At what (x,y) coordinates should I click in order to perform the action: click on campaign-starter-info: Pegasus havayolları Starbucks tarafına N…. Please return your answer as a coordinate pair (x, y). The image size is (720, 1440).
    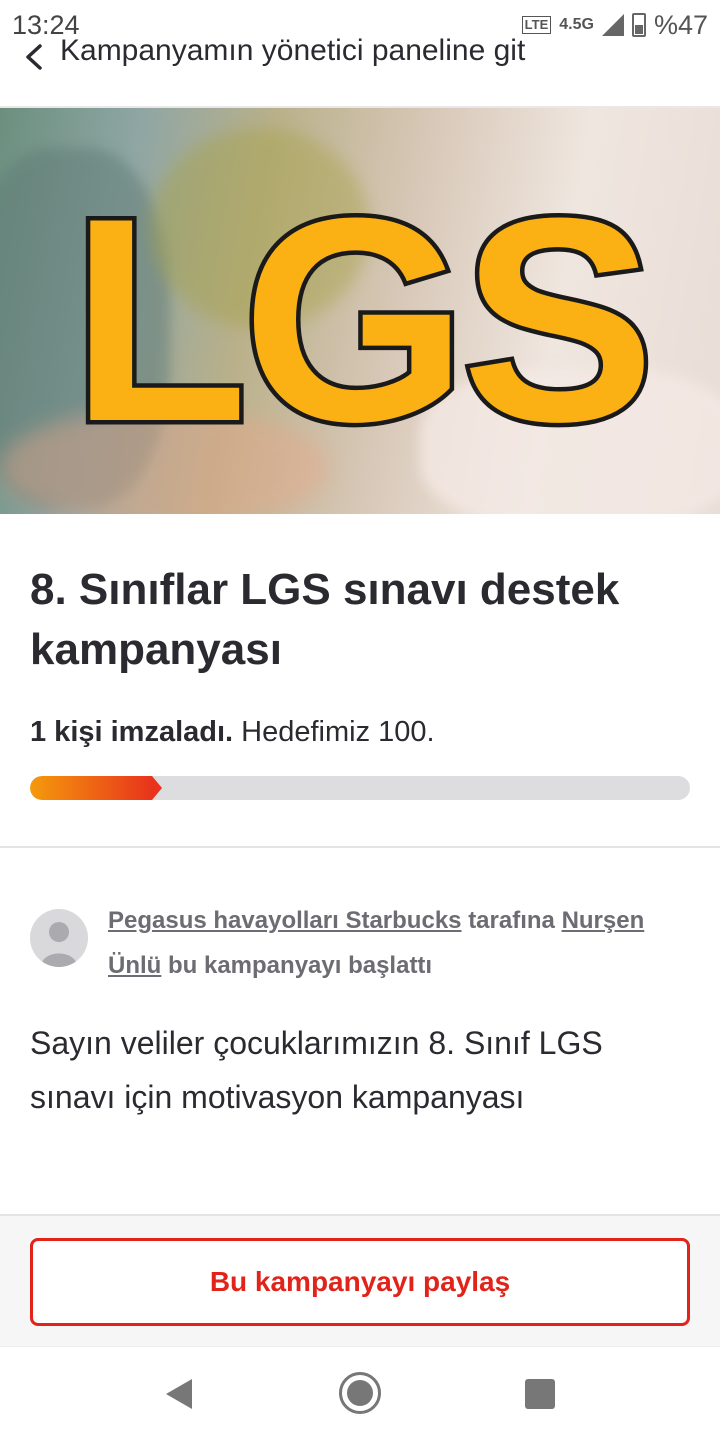
    Looking at the image, I should click on (398, 943).